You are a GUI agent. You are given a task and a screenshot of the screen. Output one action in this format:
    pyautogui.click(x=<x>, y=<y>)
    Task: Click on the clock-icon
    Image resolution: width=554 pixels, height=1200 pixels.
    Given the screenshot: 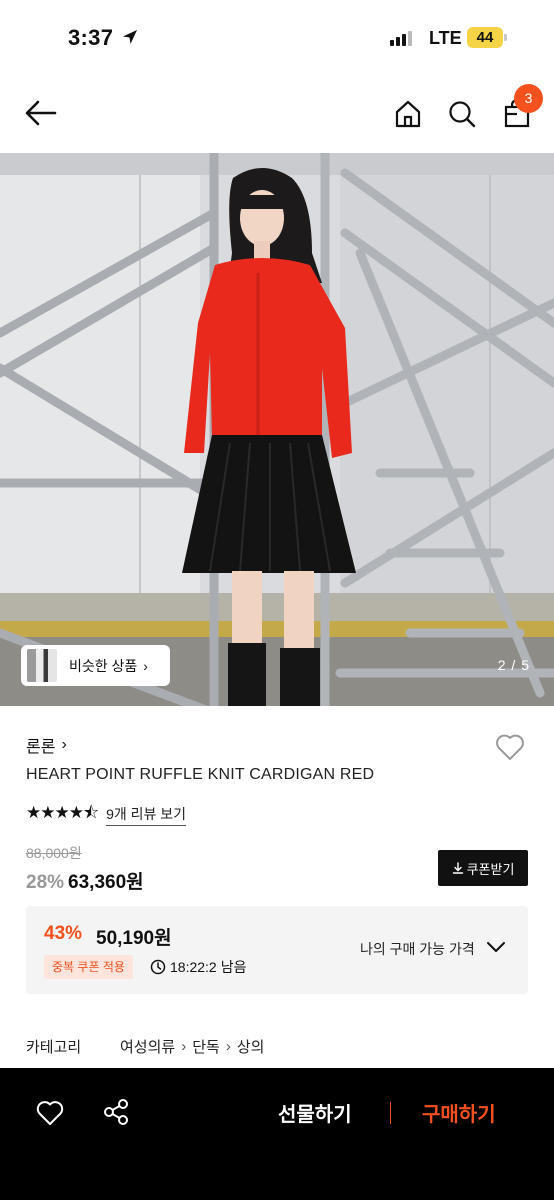 What is the action you would take?
    pyautogui.click(x=158, y=967)
    